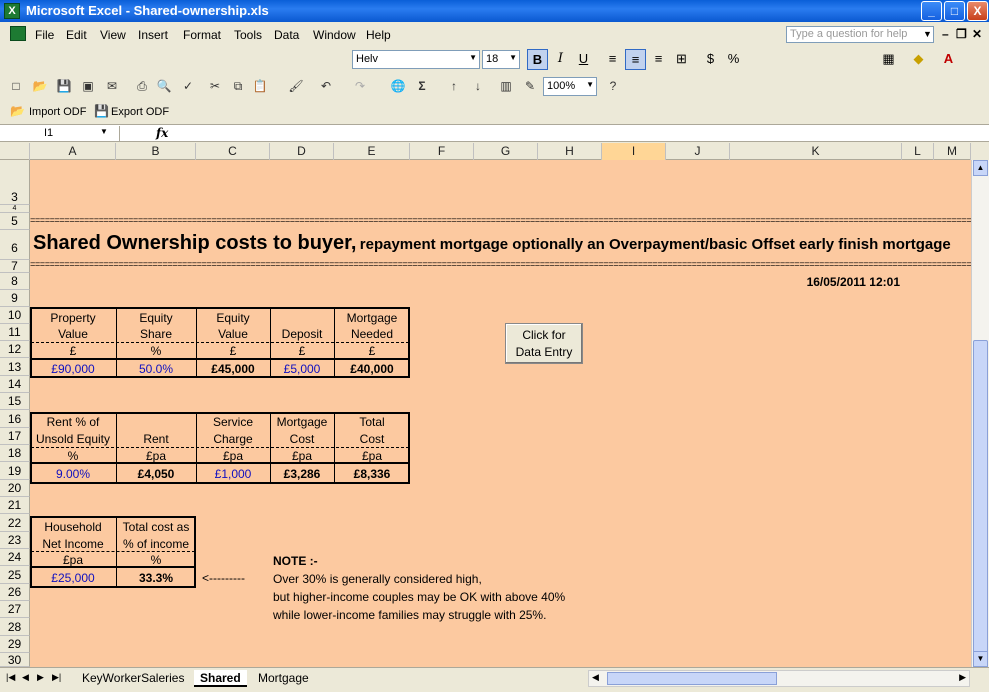 The width and height of the screenshot is (989, 692). What do you see at coordinates (506, 86) in the screenshot?
I see `chart-wizard-icon: ▥` at bounding box center [506, 86].